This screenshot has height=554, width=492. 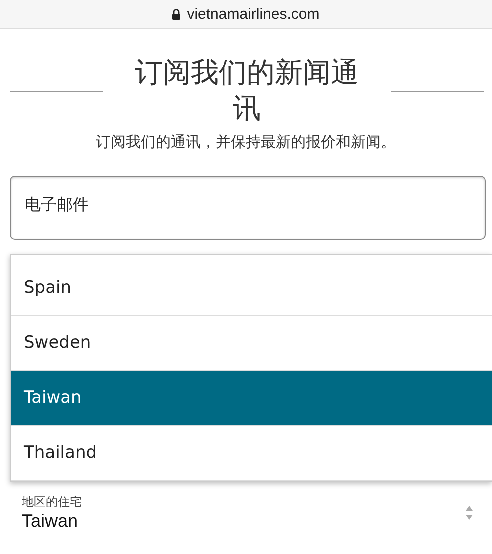 I want to click on dropdown-option: Taiwan, so click(x=251, y=398).